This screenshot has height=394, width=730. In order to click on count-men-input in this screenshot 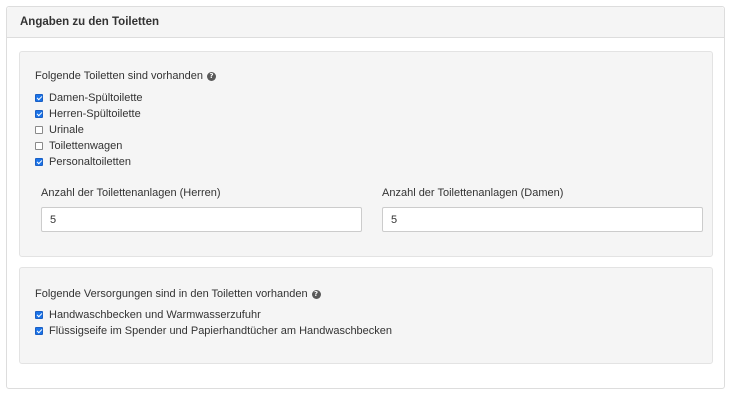, I will do `click(201, 219)`.